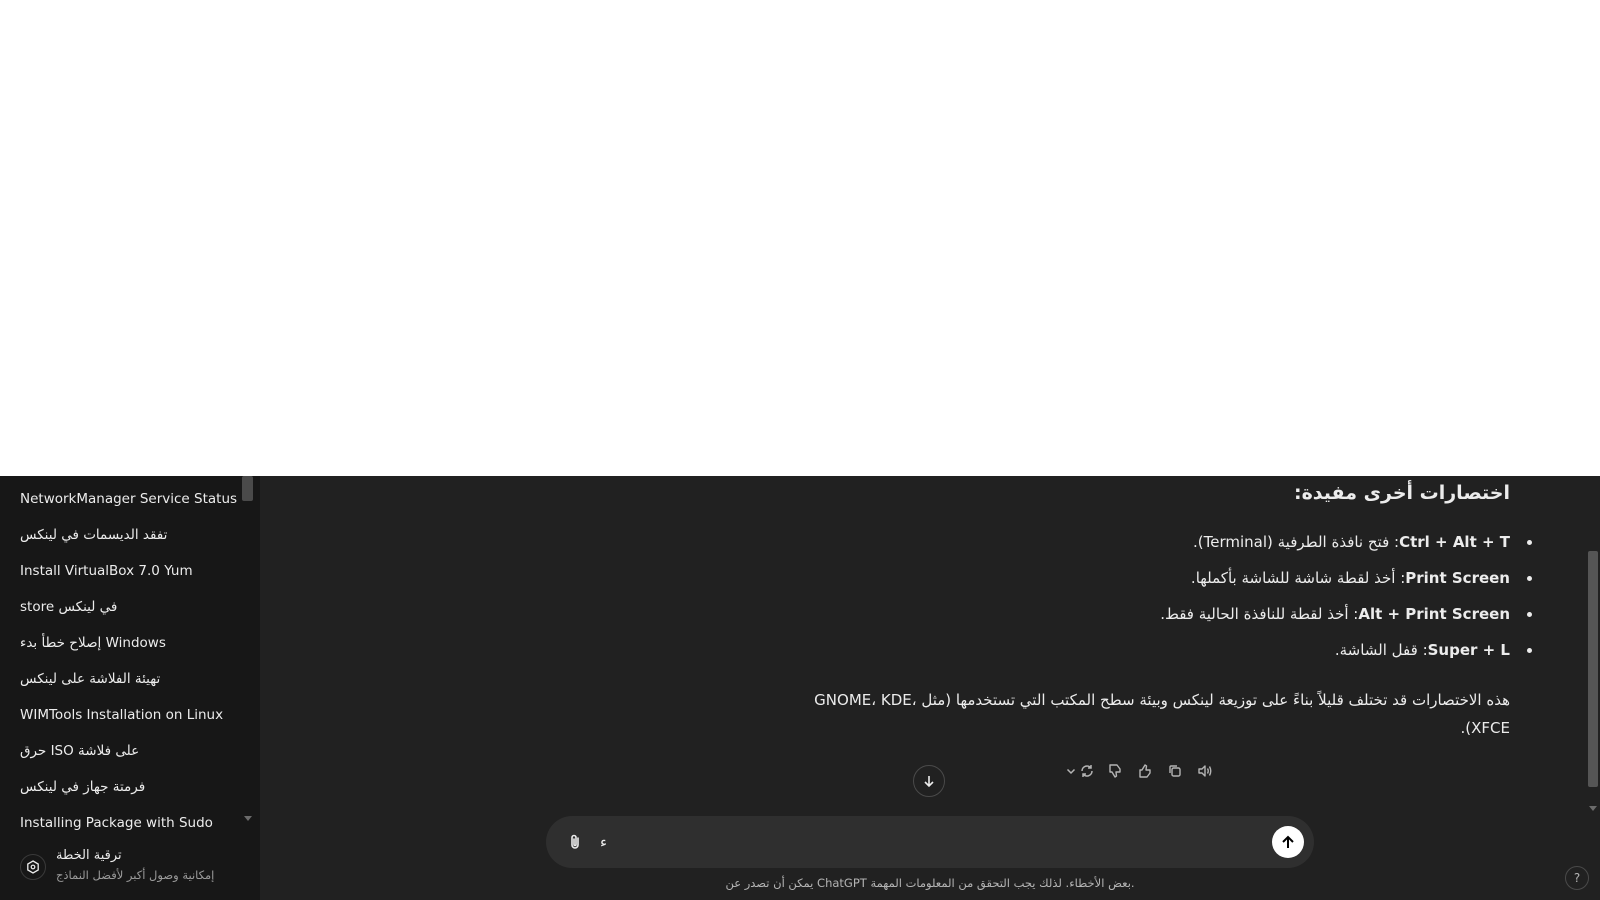  What do you see at coordinates (1175, 771) in the screenshot?
I see `copy-icon` at bounding box center [1175, 771].